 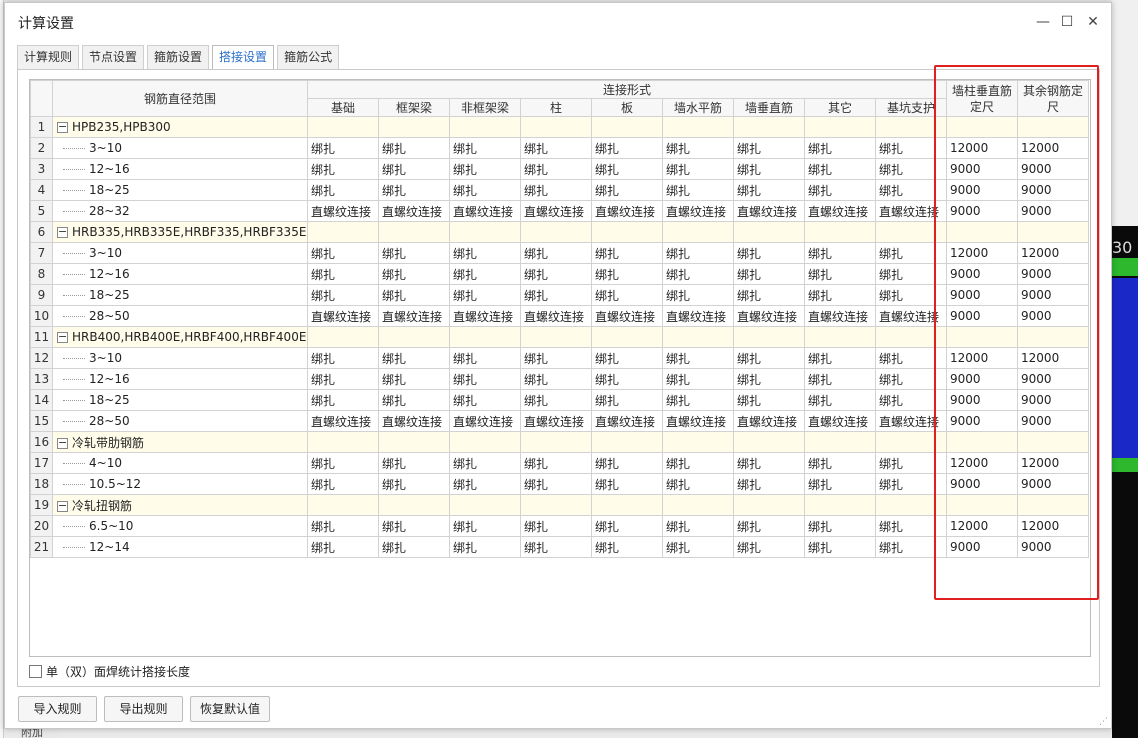 I want to click on export-rules-button: 导出规则, so click(x=143, y=709).